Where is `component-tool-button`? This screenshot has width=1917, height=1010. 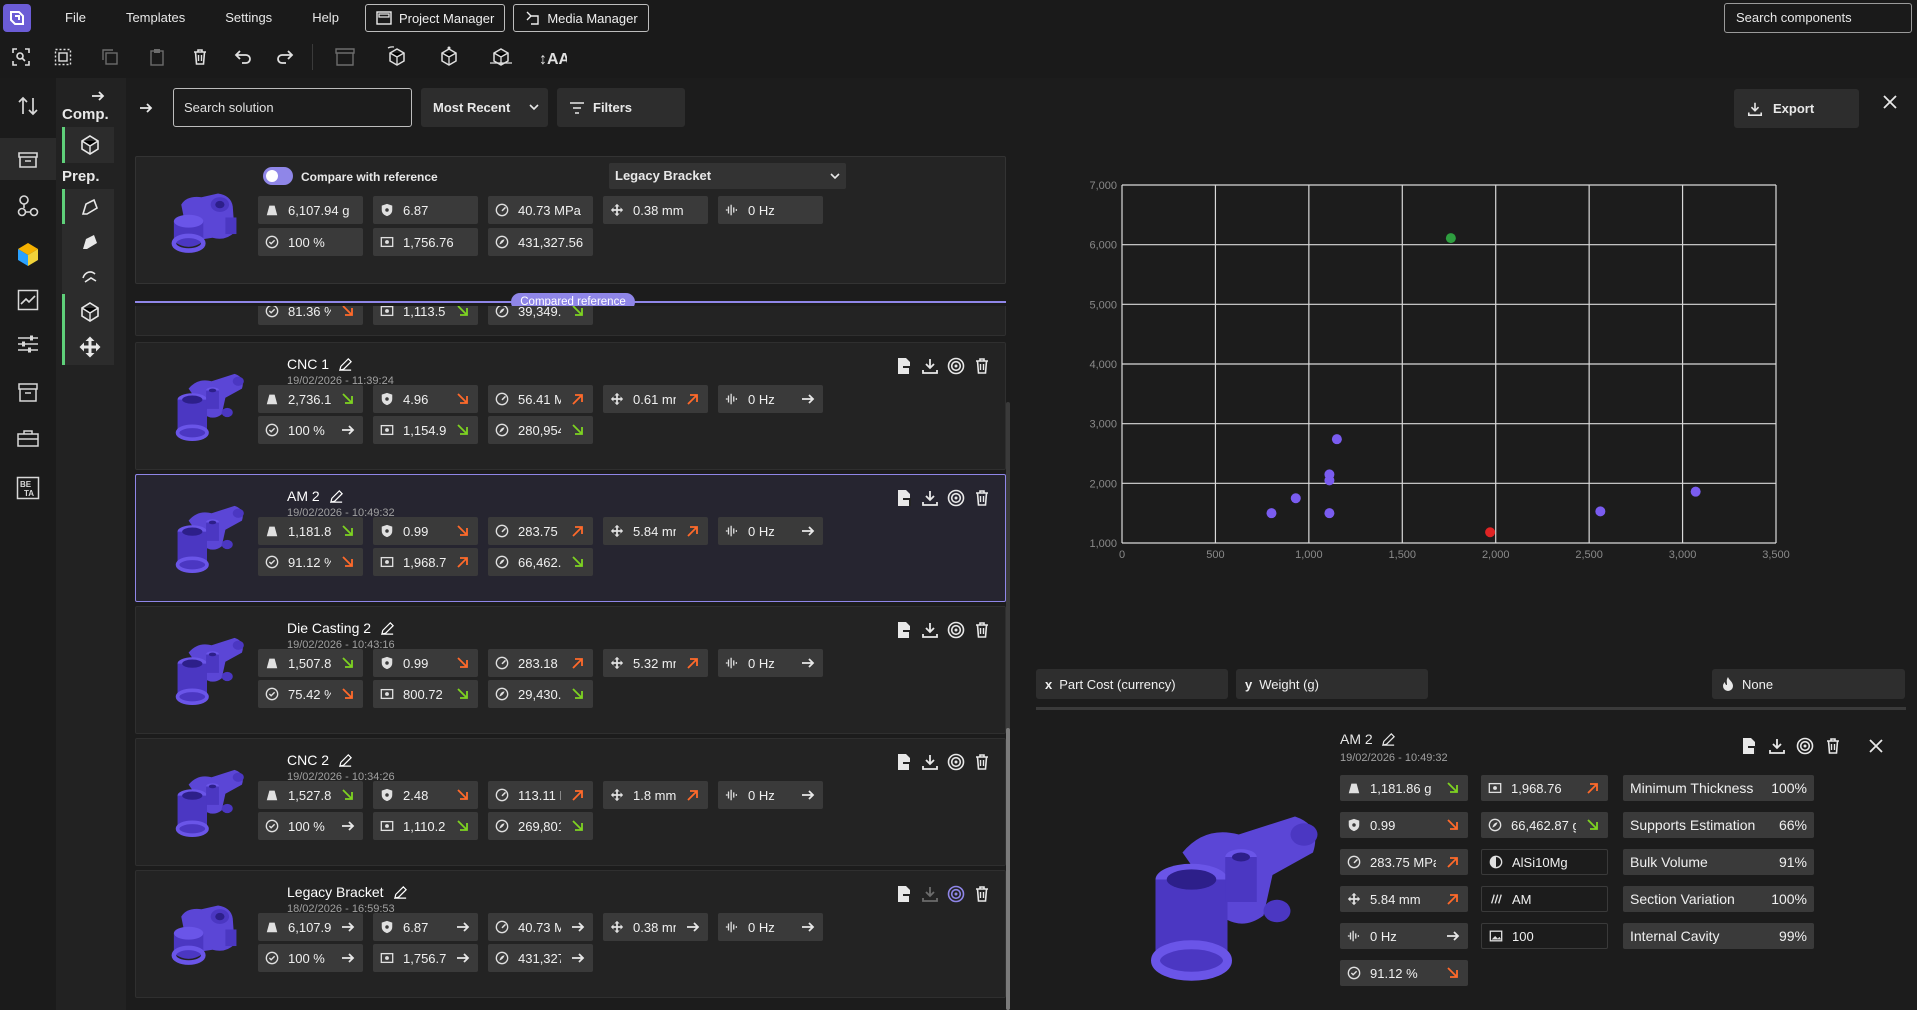 component-tool-button is located at coordinates (88, 145).